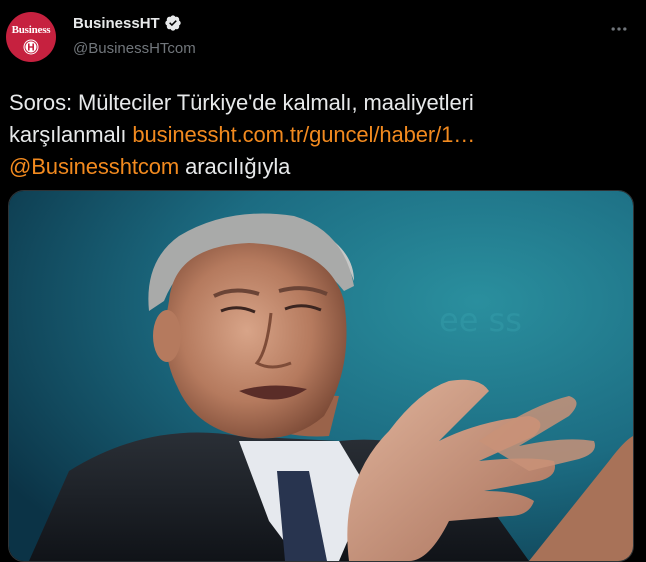 Image resolution: width=646 pixels, height=562 pixels. Describe the element at coordinates (31, 30) in the screenshot. I see `avatar-logo-text: Business` at that location.